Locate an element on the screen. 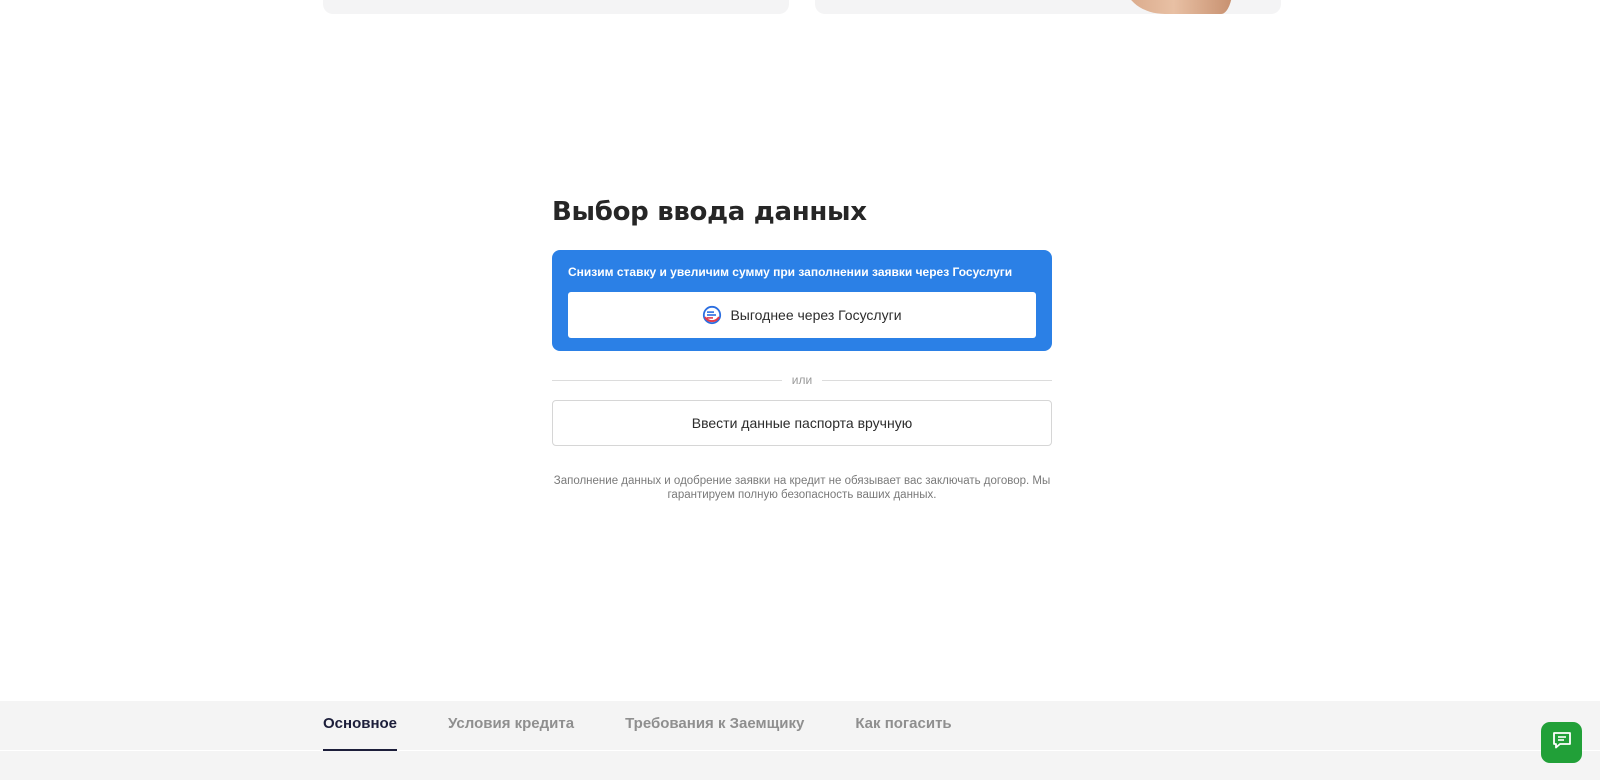  divider-line-right is located at coordinates (937, 380).